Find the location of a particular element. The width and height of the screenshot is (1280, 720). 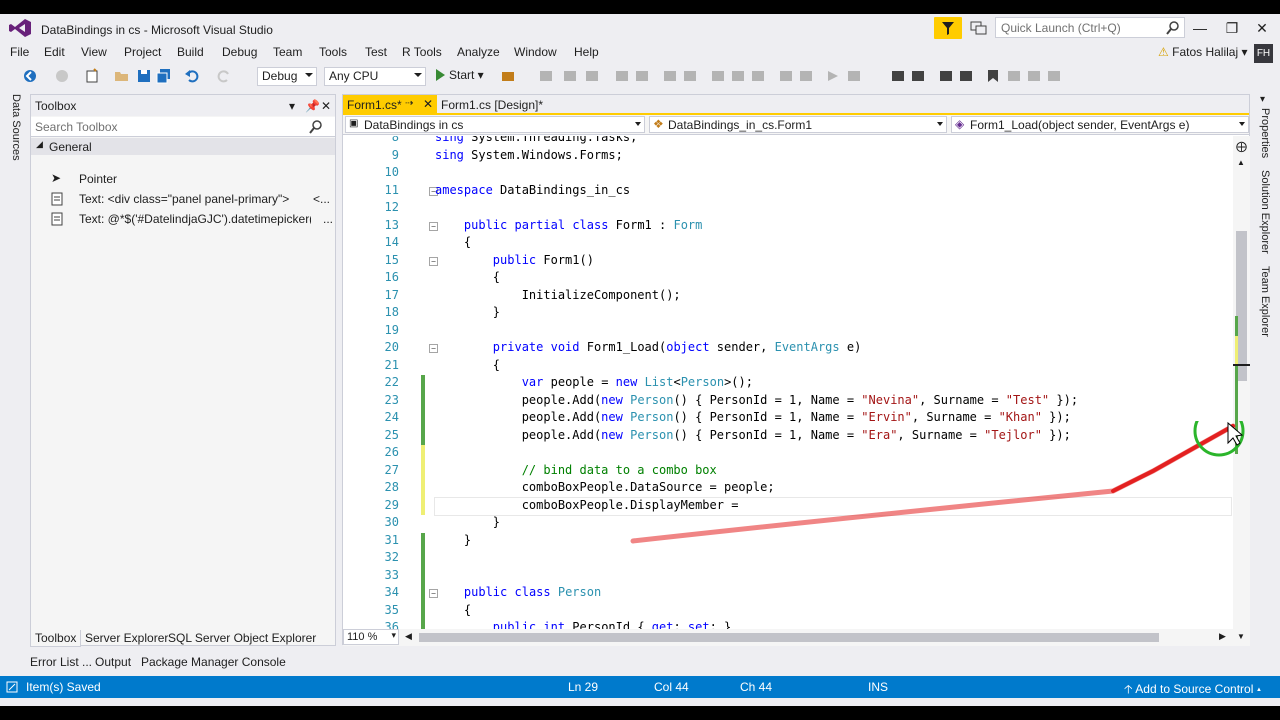

tab-sql-server-object-explorer: SQL Server Object Explorer is located at coordinates (242, 638).